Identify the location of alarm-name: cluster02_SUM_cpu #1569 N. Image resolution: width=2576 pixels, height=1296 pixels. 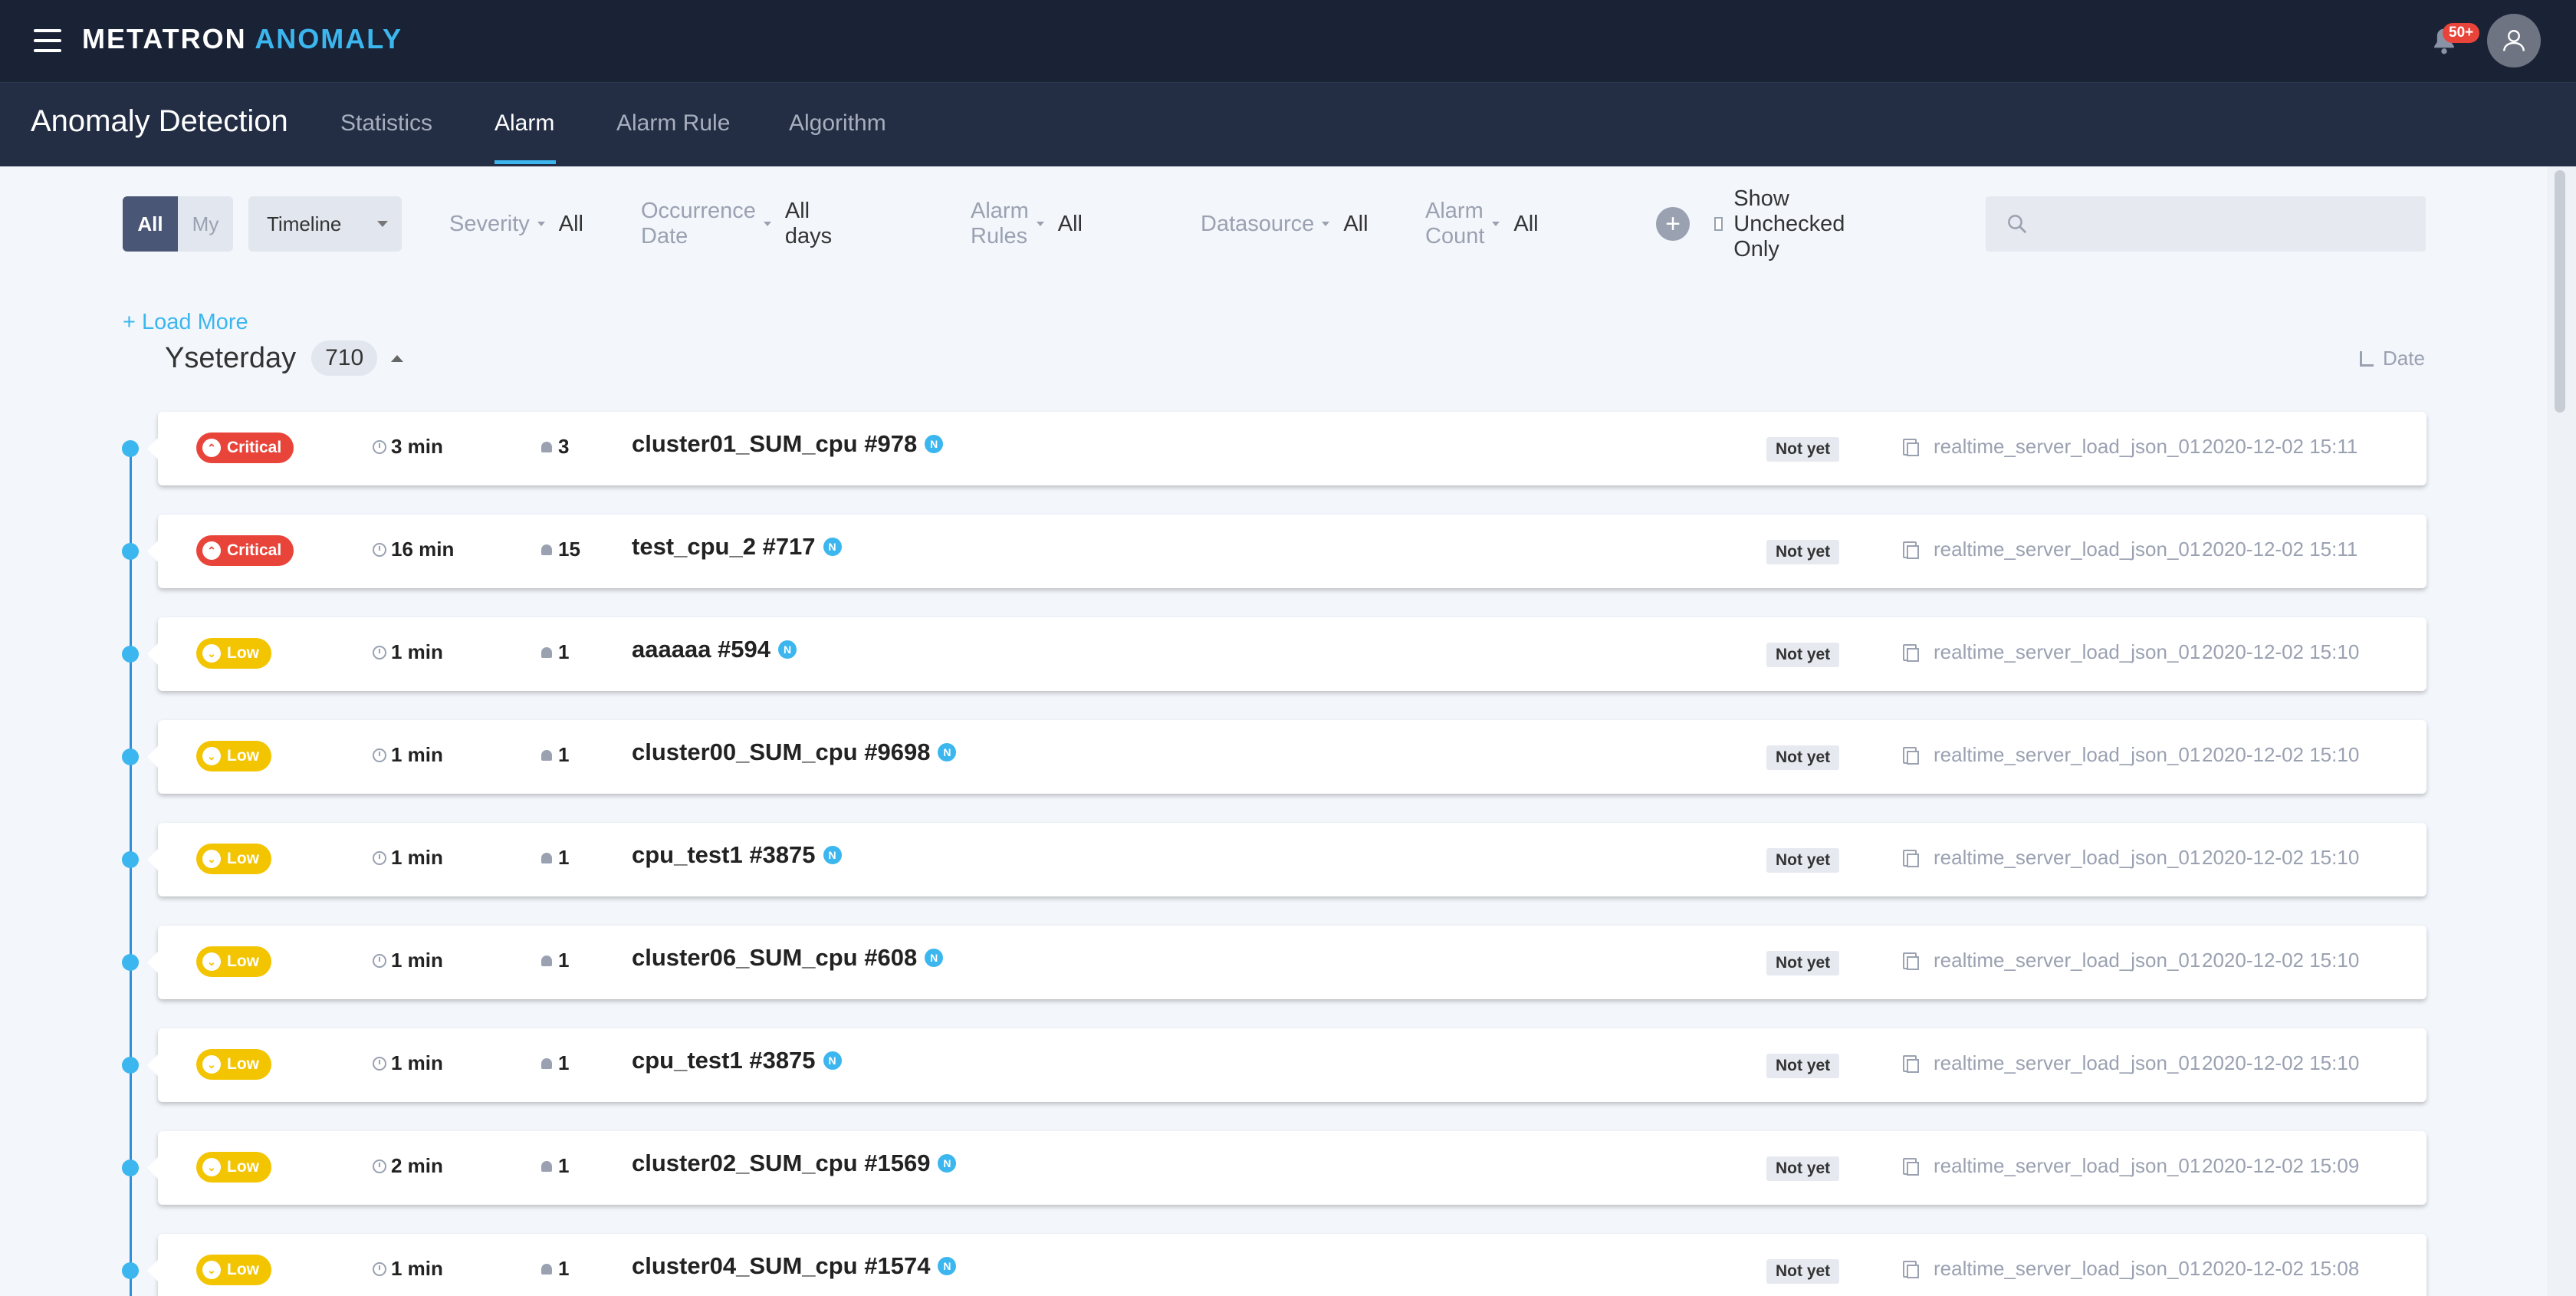
(795, 1163).